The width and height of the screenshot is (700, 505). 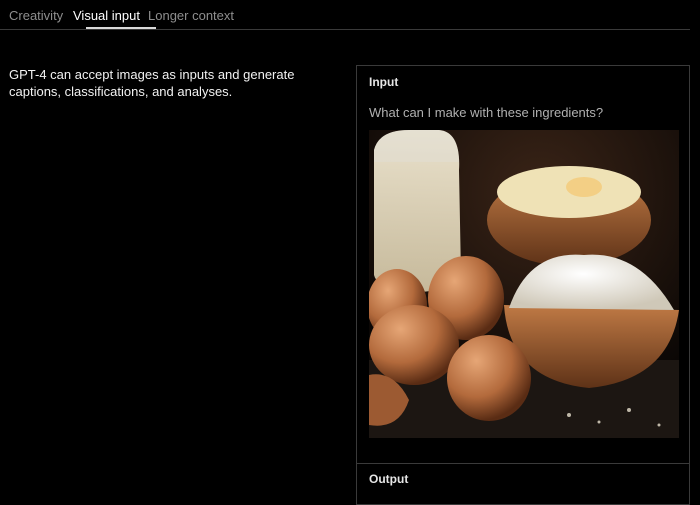 What do you see at coordinates (384, 82) in the screenshot?
I see `input-label: Input` at bounding box center [384, 82].